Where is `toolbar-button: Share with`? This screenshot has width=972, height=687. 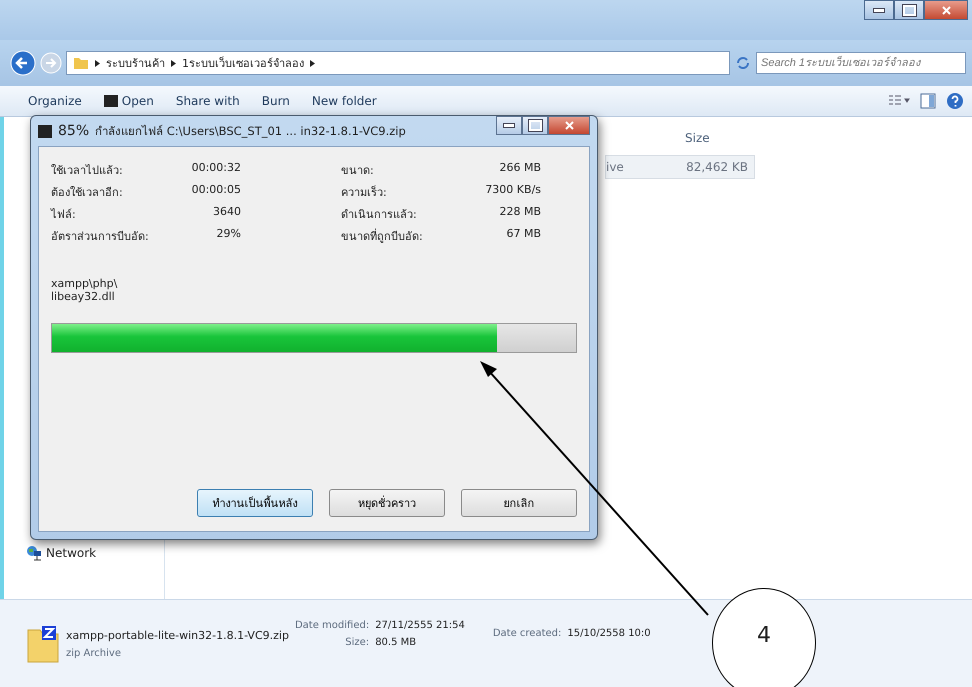
toolbar-button: Share with is located at coordinates (208, 101).